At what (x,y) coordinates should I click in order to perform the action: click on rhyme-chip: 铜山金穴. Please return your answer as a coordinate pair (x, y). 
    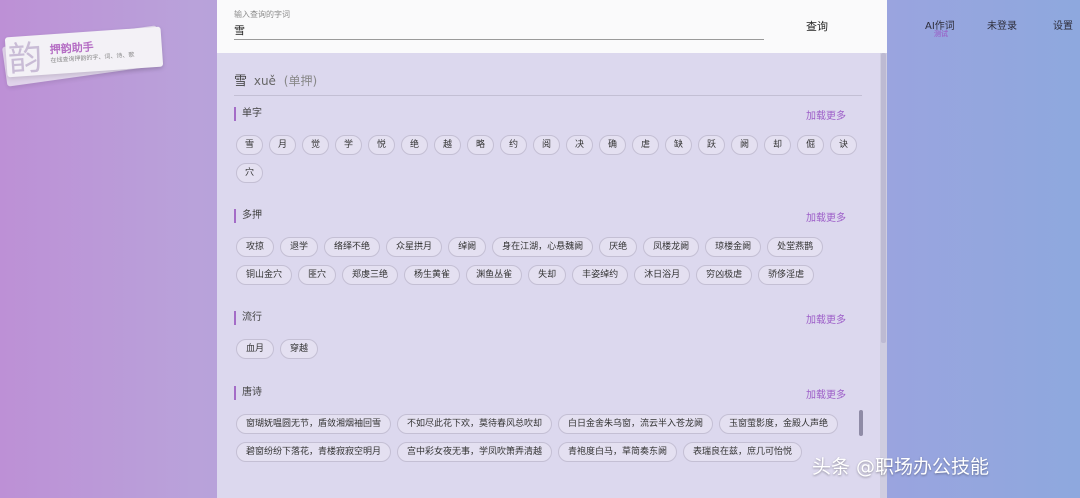
    Looking at the image, I should click on (264, 275).